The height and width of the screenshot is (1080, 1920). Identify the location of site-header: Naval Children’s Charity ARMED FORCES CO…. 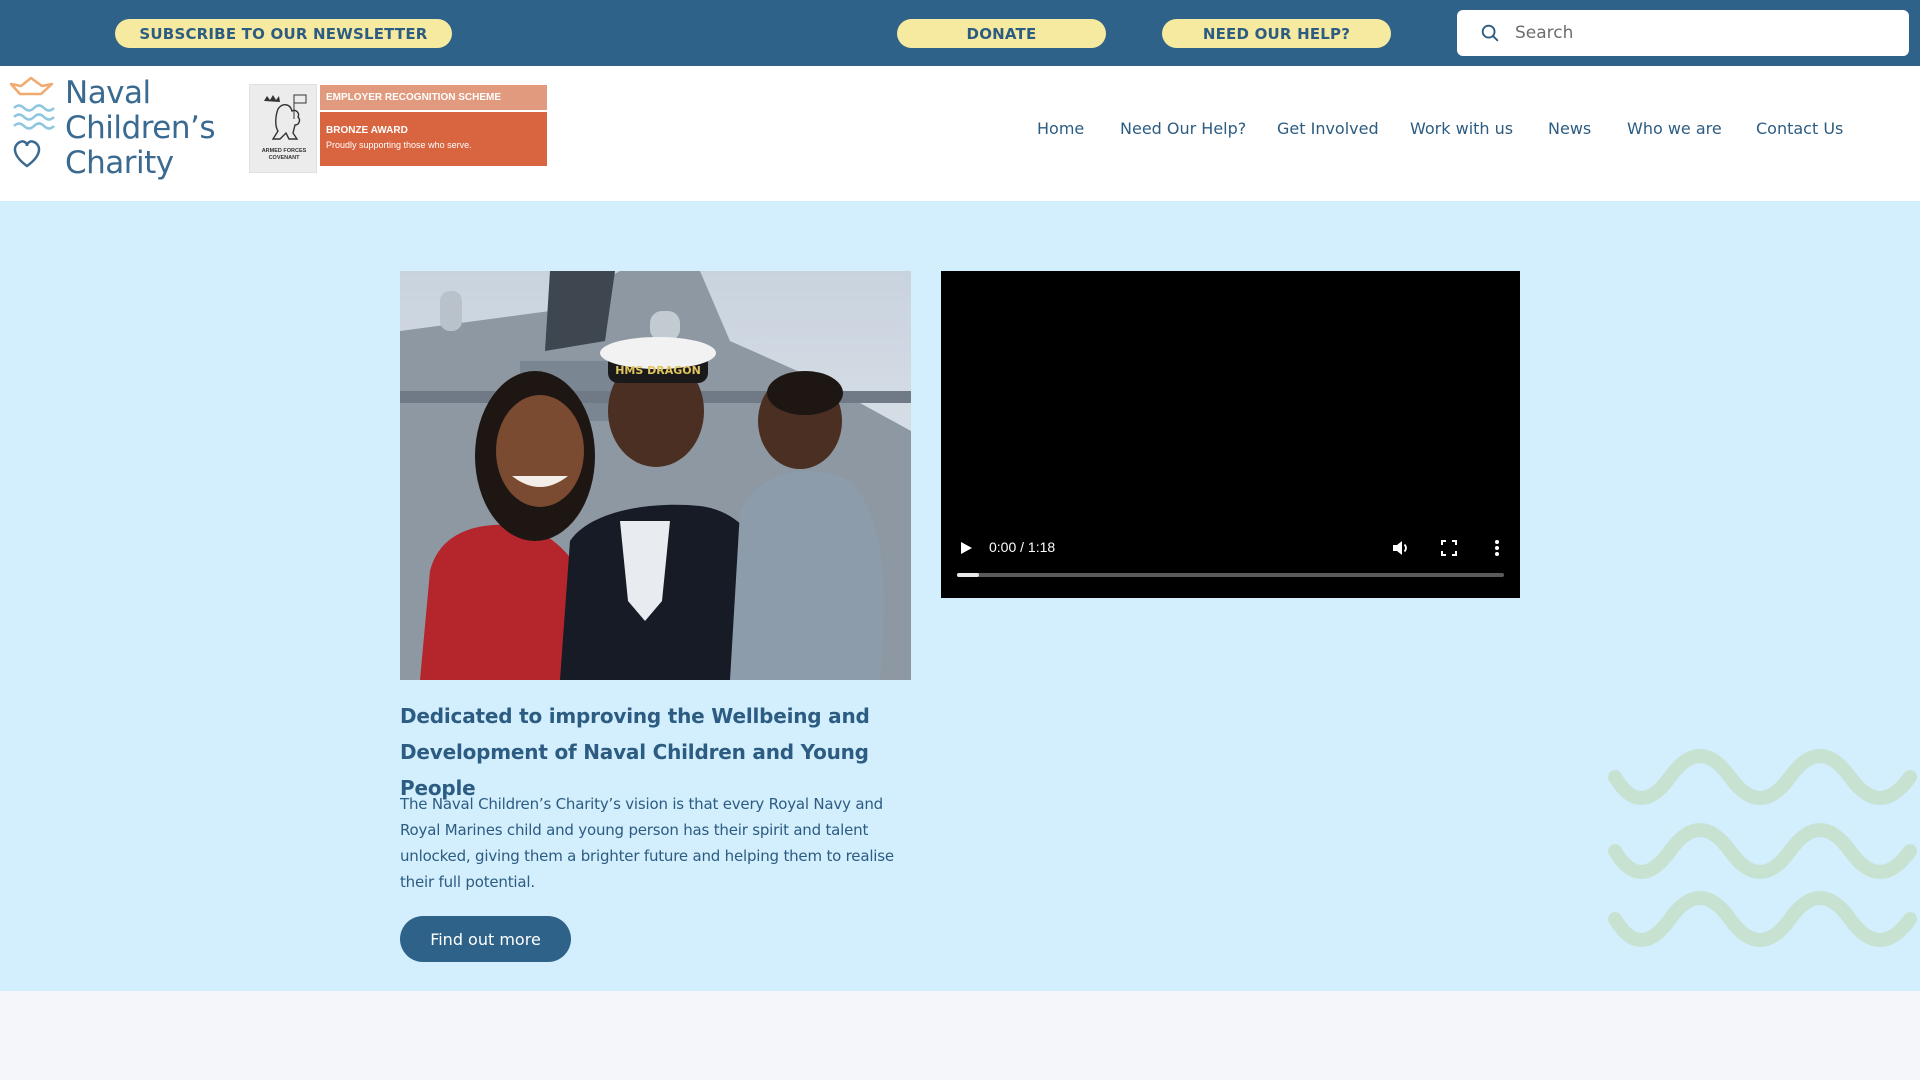
(960, 133).